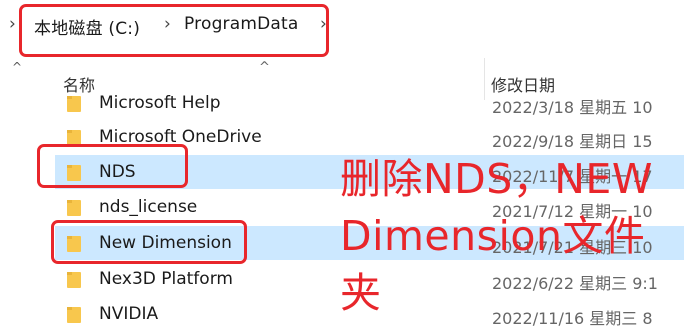 This screenshot has height=331, width=684. Describe the element at coordinates (166, 279) in the screenshot. I see `file-name: Nex3D Platform` at that location.